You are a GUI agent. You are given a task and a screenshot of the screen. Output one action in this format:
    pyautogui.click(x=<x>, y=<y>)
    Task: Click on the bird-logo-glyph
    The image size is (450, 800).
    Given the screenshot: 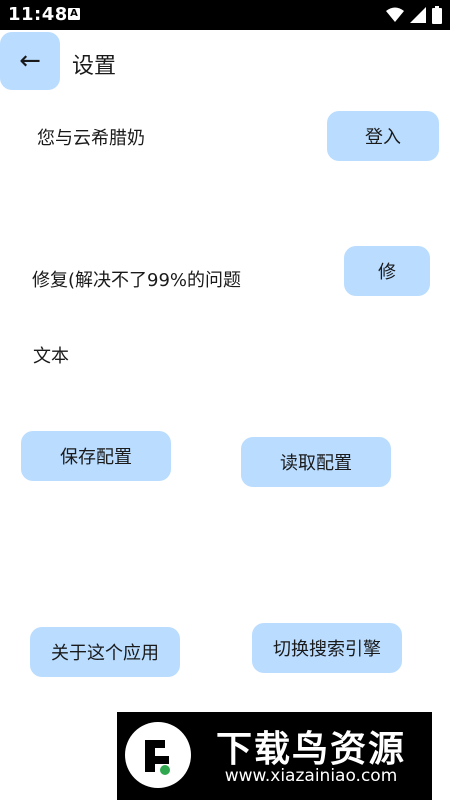 What is the action you would take?
    pyautogui.click(x=157, y=757)
    